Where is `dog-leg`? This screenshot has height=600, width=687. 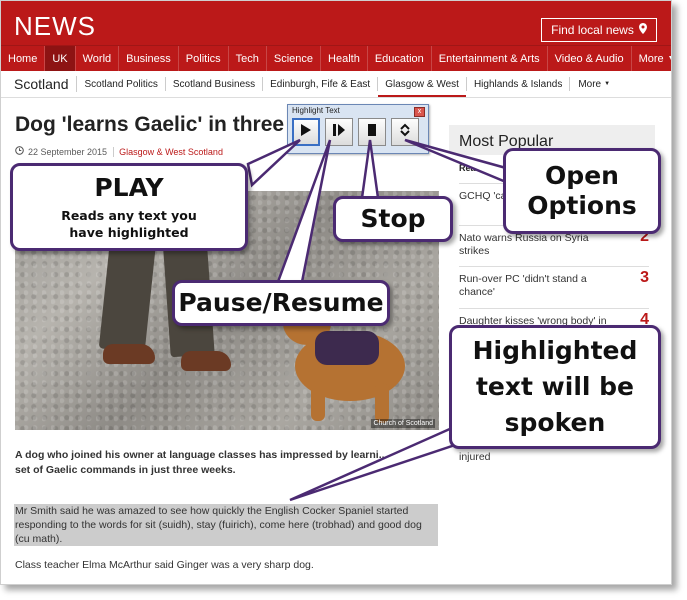
dog-leg is located at coordinates (318, 401).